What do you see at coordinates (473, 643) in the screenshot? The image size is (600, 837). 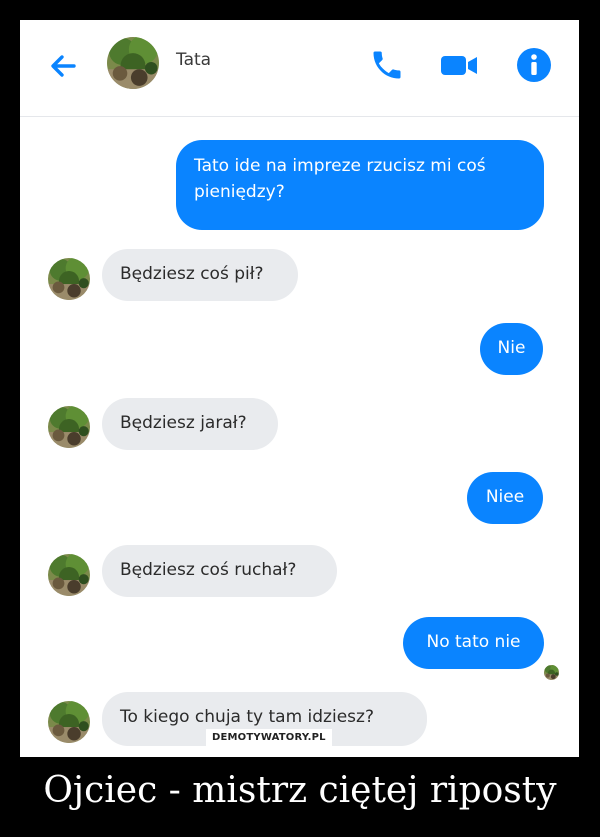 I see `outgoing-message: No tato nie` at bounding box center [473, 643].